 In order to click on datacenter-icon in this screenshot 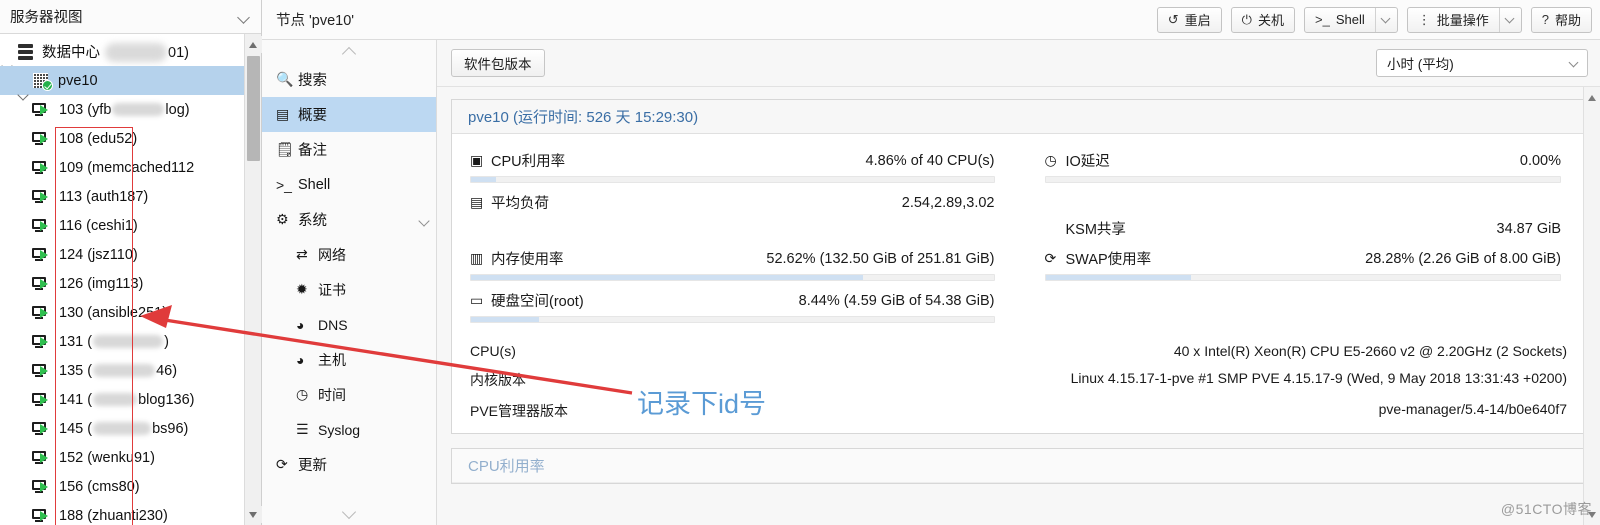, I will do `click(26, 52)`.